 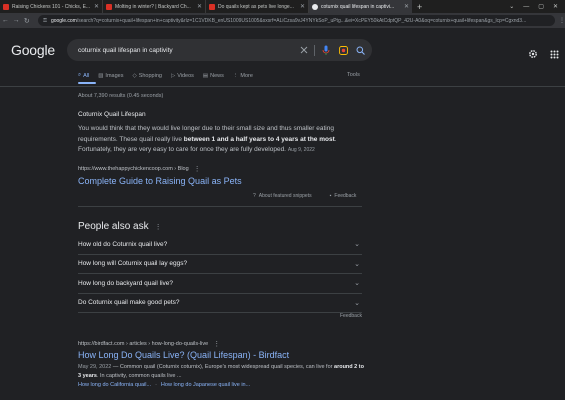 What do you see at coordinates (220, 284) in the screenshot?
I see `paa-question: How long do backyard quail live? ⌄` at bounding box center [220, 284].